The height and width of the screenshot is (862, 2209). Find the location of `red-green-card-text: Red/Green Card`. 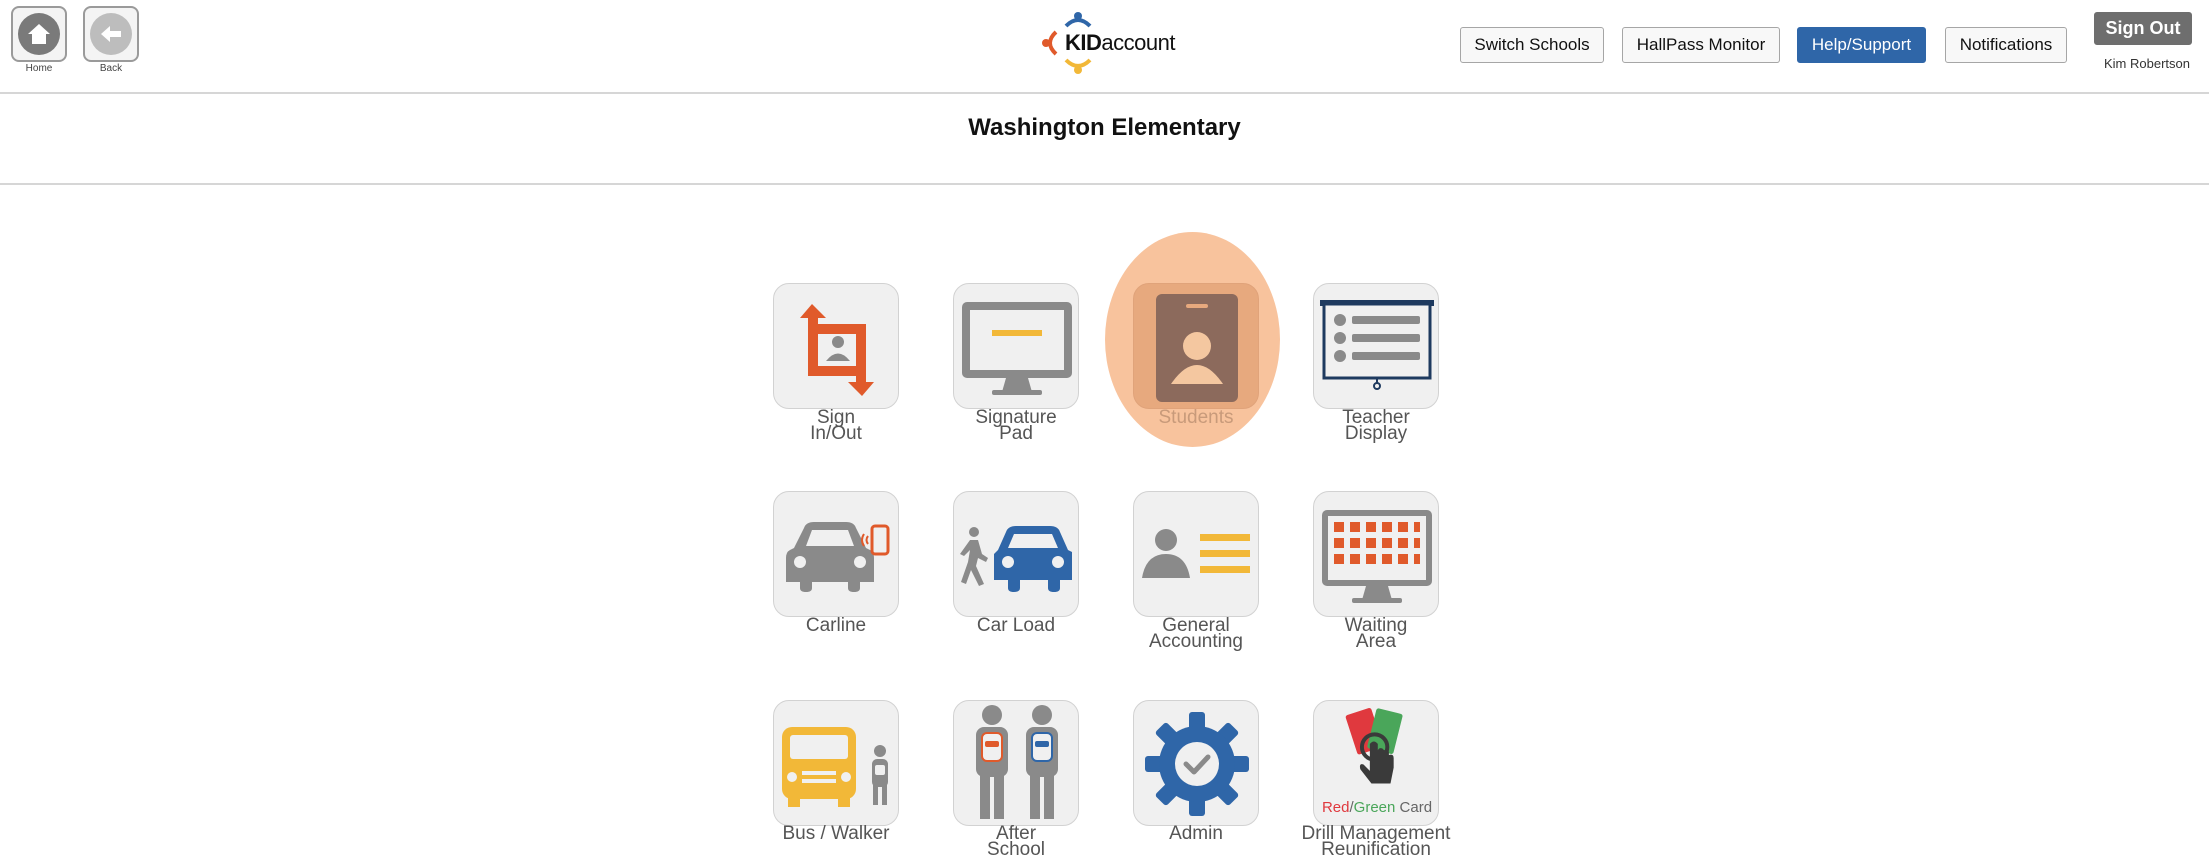

red-green-card-text: Red/Green Card is located at coordinates (1377, 807).